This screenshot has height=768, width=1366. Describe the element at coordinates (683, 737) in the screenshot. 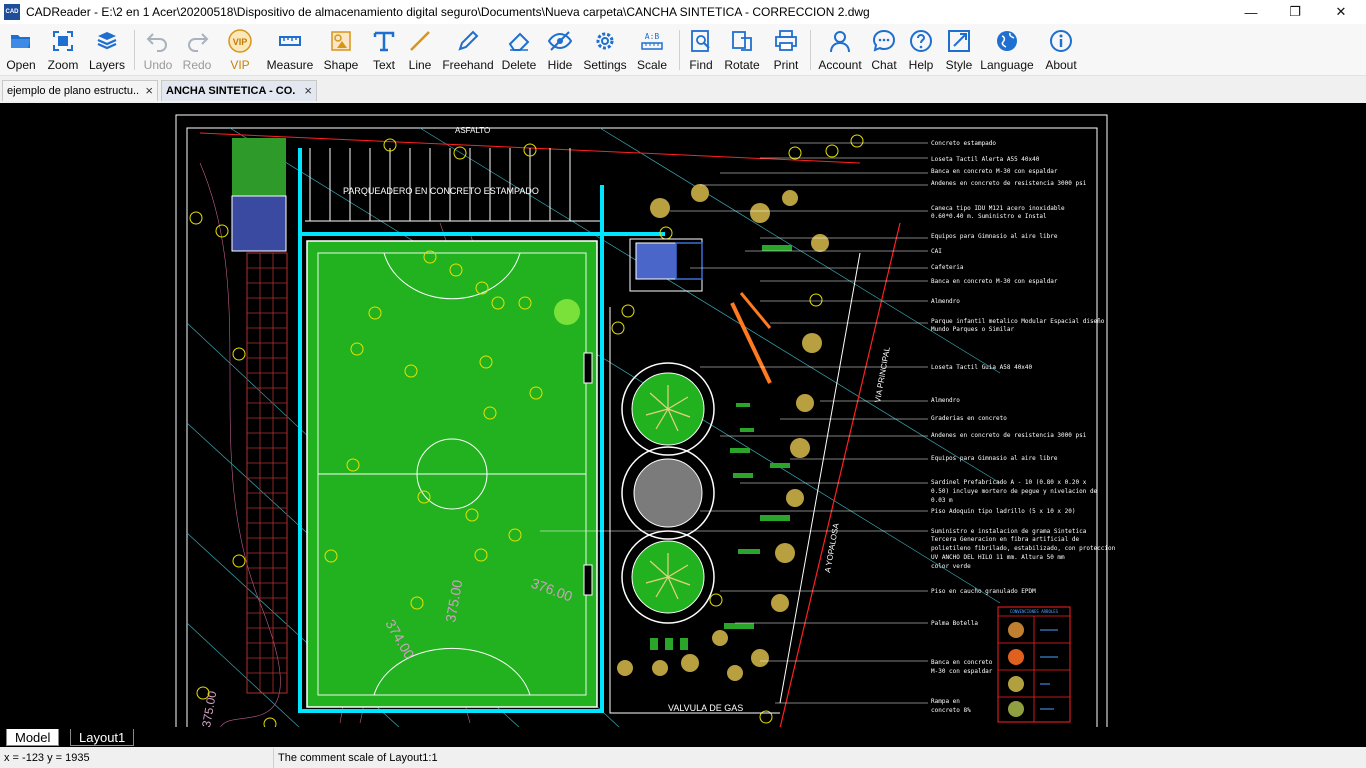

I see `layout-tab-bar: Model Layout1` at that location.